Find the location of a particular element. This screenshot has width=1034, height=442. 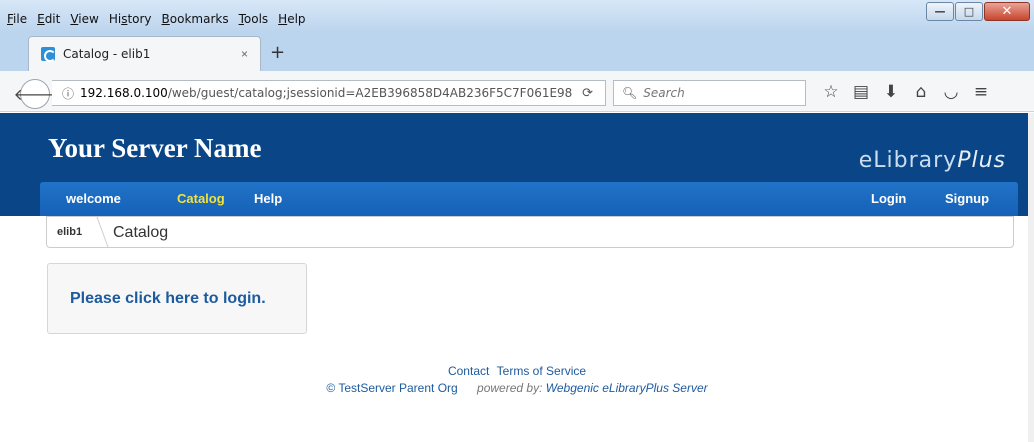

downloads-icon: ⬇ is located at coordinates (891, 92).